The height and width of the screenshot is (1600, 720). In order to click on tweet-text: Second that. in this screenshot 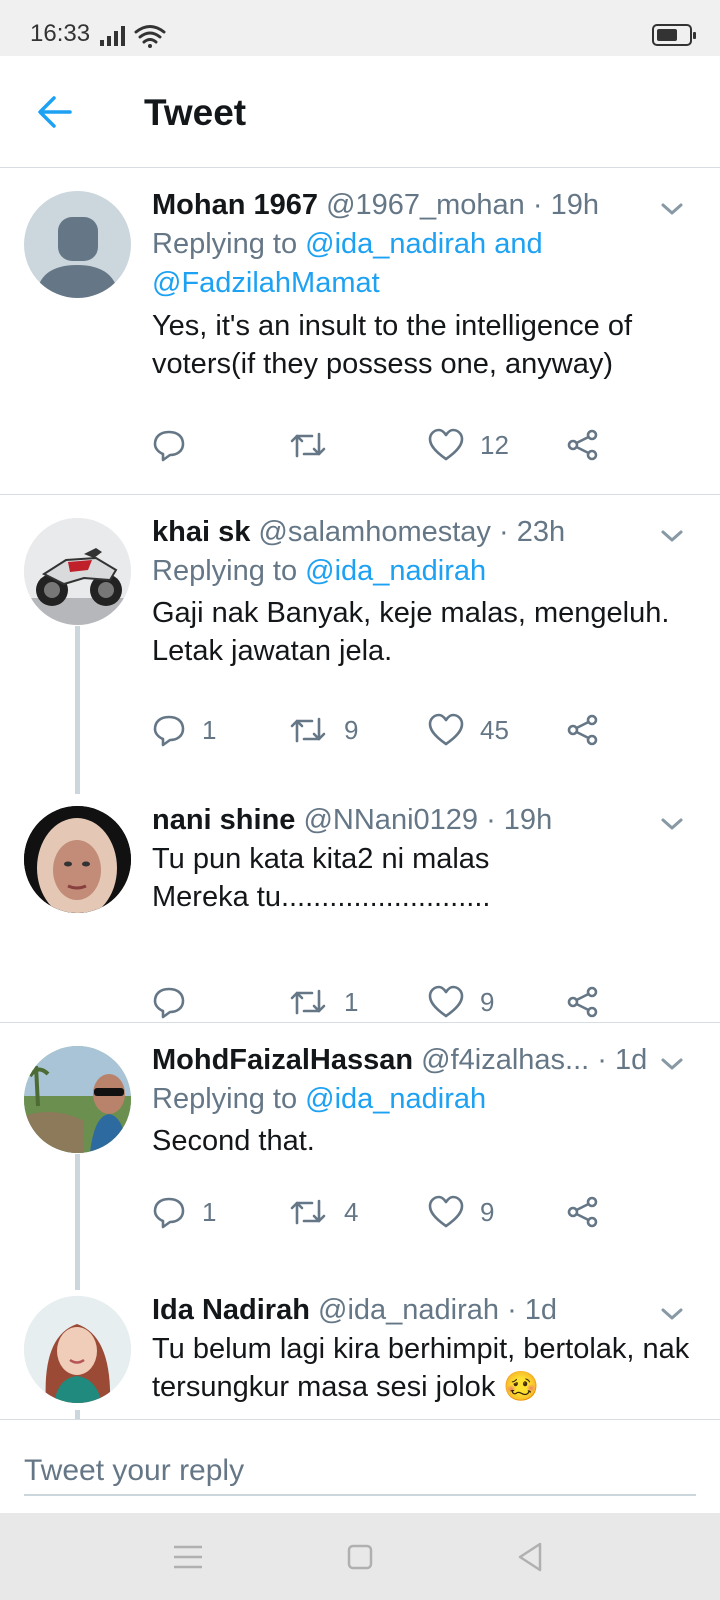, I will do `click(233, 1141)`.